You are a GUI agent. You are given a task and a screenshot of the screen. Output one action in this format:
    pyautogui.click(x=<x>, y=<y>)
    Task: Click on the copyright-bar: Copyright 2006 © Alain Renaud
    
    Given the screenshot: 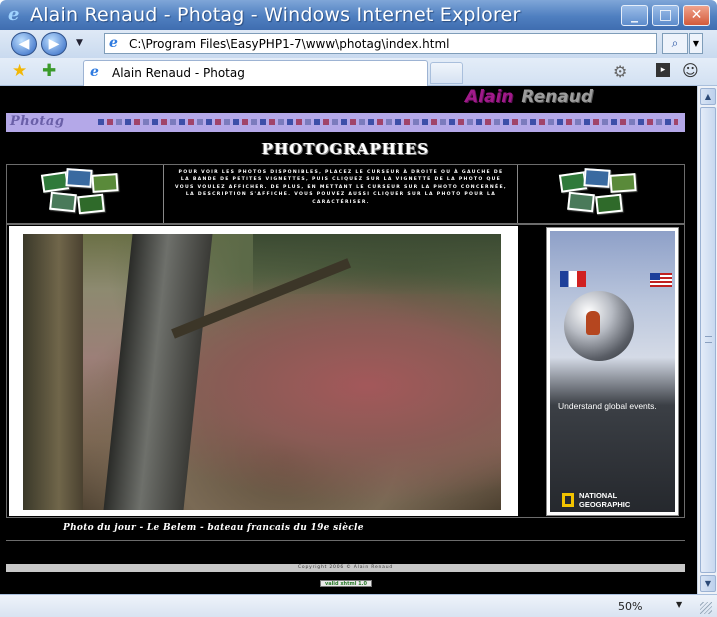 What is the action you would take?
    pyautogui.click(x=345, y=568)
    